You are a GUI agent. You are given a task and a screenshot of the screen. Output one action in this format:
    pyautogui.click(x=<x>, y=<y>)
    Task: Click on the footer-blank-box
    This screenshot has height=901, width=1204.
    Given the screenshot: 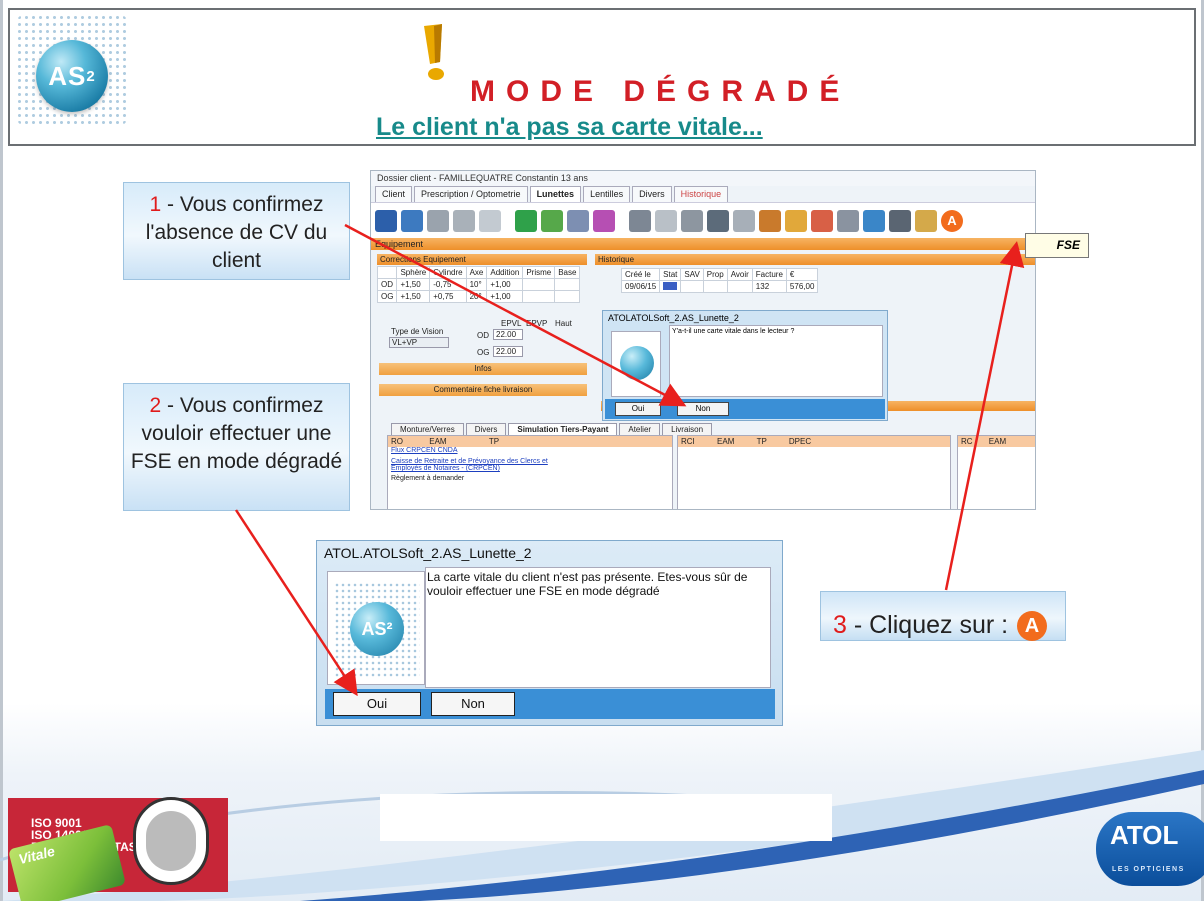 What is the action you would take?
    pyautogui.click(x=606, y=817)
    